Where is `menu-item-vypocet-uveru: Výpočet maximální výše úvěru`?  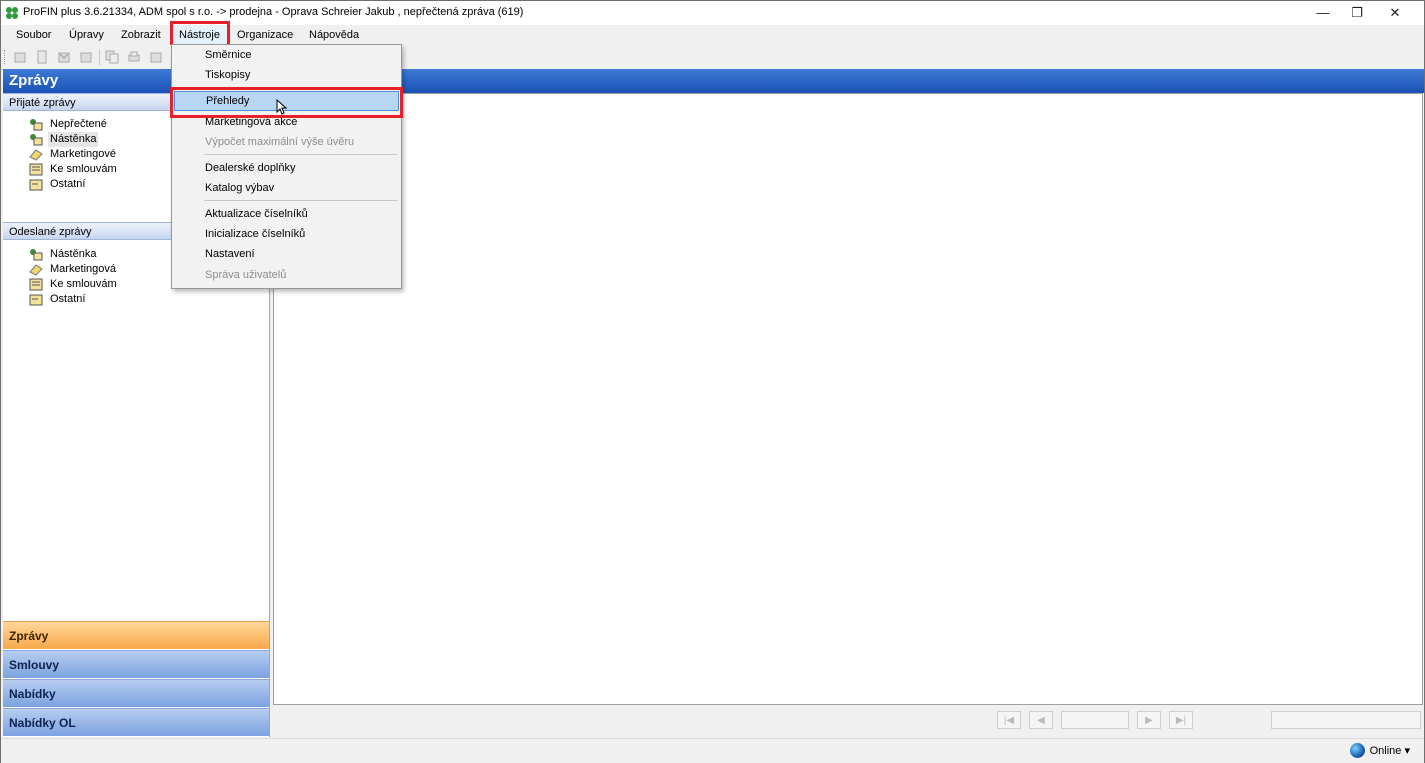 menu-item-vypocet-uveru: Výpočet maximální výše úvěru is located at coordinates (286, 142).